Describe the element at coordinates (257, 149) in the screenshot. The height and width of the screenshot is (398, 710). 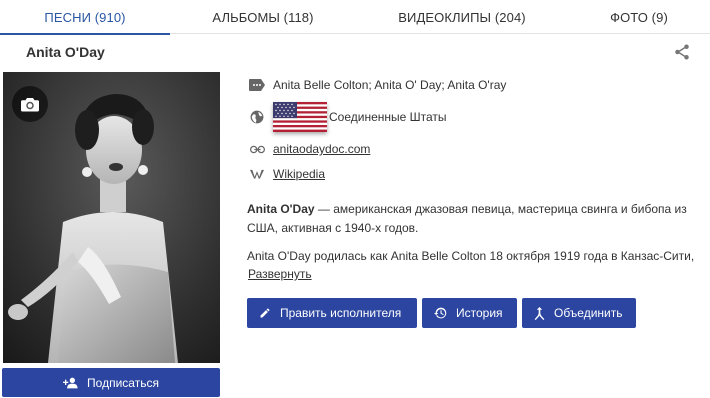
I see `link-icon` at that location.